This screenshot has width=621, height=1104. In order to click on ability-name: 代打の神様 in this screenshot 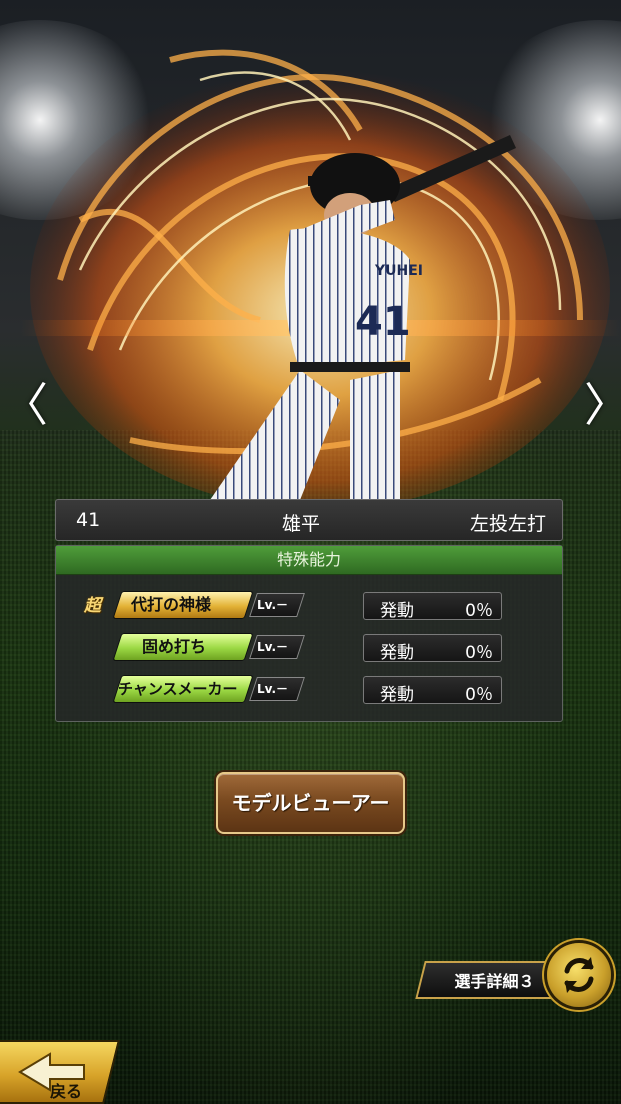, I will do `click(171, 604)`.